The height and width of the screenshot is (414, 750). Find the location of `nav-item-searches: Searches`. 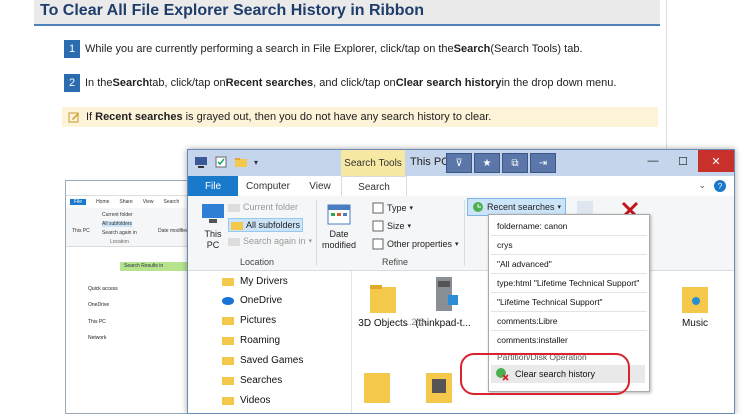

nav-item-searches: Searches is located at coordinates (252, 380).